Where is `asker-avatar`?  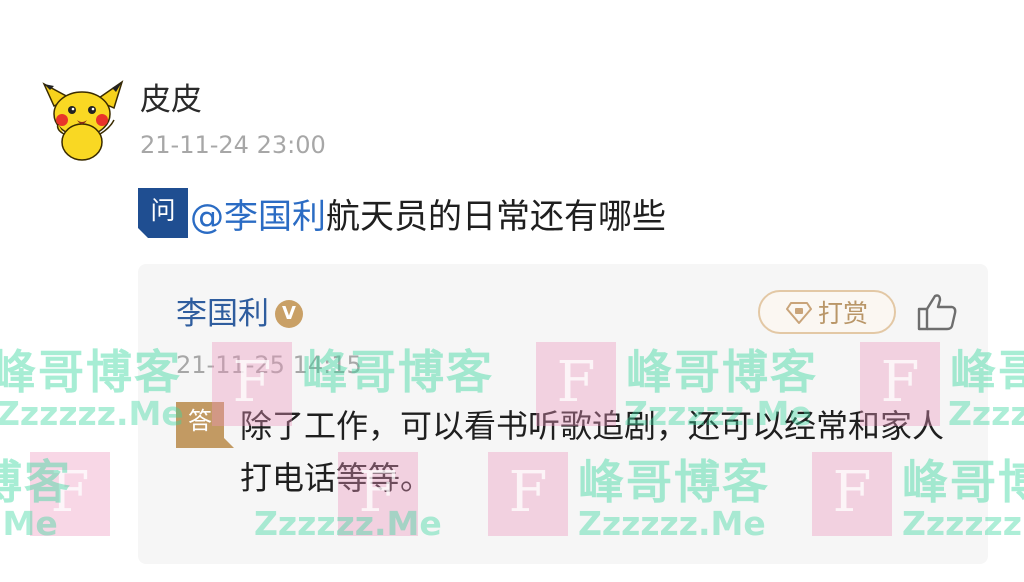
asker-avatar is located at coordinates (83, 119).